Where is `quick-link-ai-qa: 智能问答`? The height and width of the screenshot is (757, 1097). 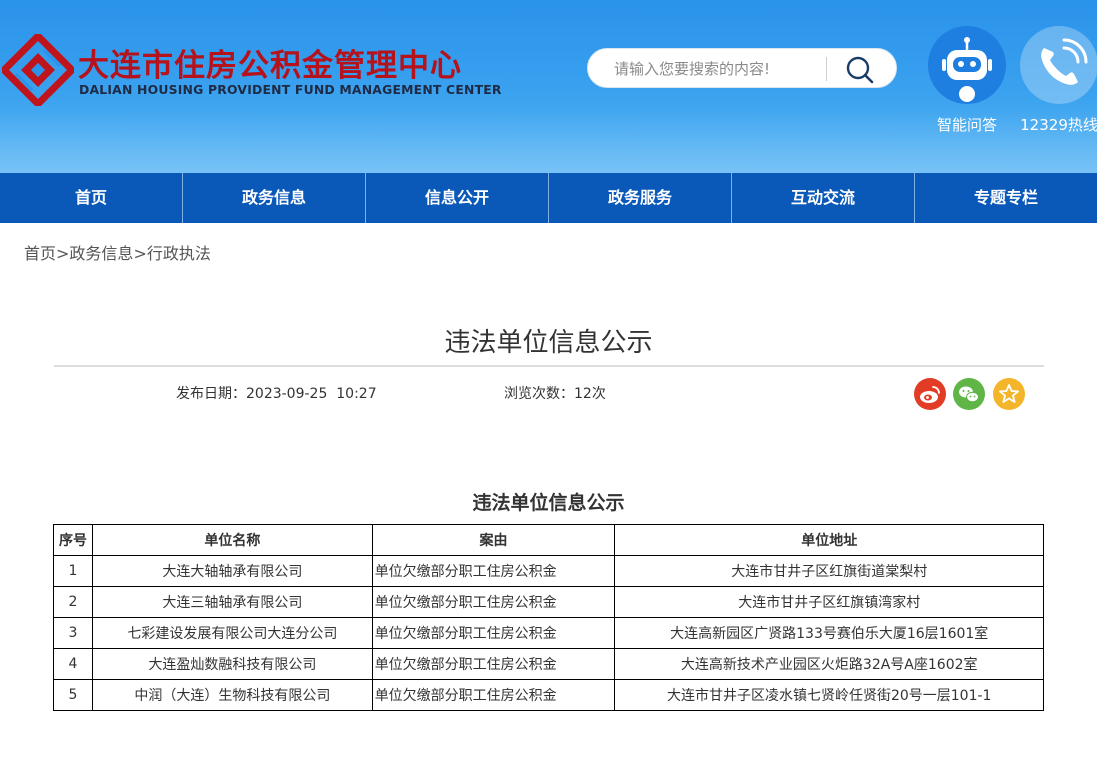 quick-link-ai-qa: 智能问答 is located at coordinates (967, 80).